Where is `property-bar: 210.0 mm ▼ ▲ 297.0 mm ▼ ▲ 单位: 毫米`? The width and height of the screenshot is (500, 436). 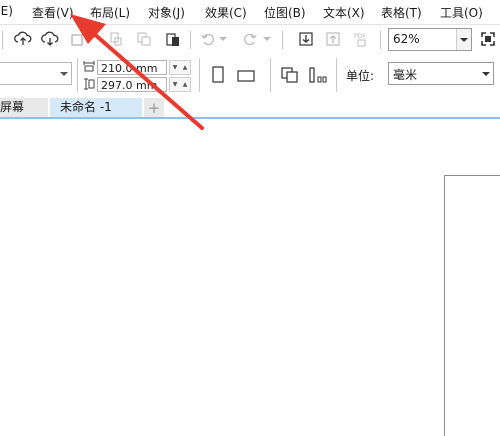
property-bar: 210.0 mm ▼ ▲ 297.0 mm ▼ ▲ 单位: 毫米 is located at coordinates (250, 76).